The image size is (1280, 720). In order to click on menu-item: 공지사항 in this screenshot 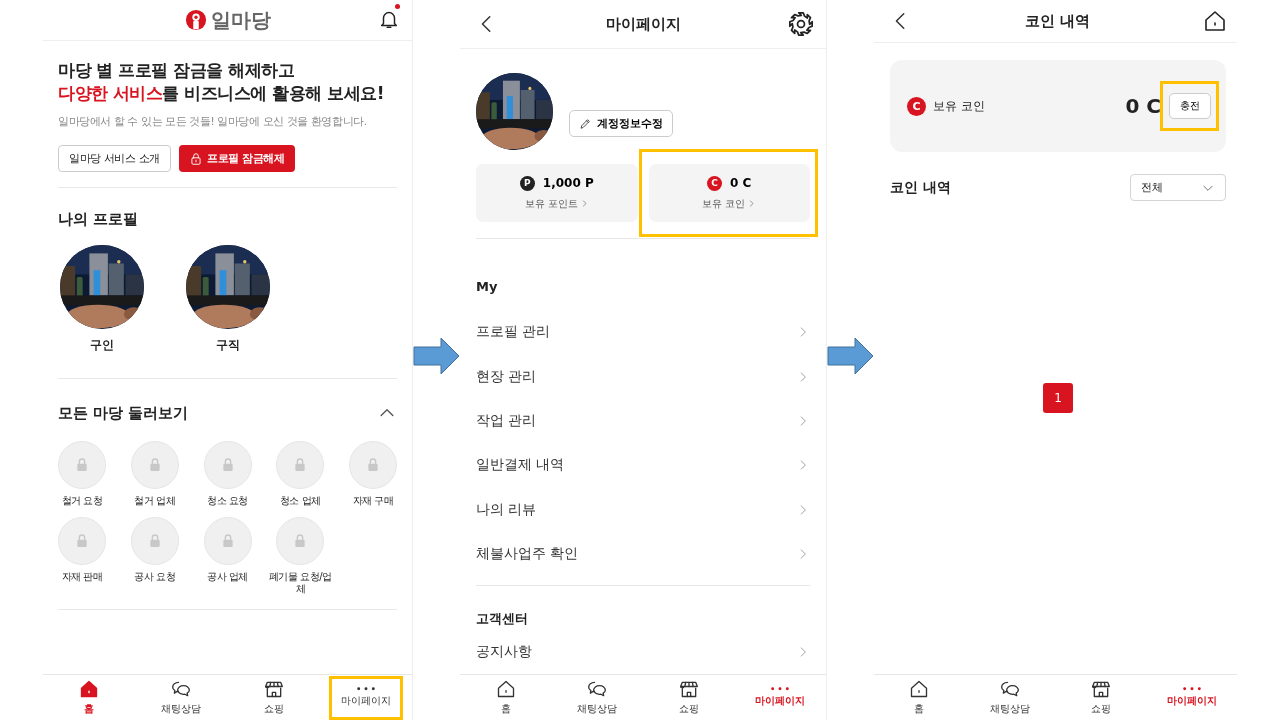, I will do `click(643, 651)`.